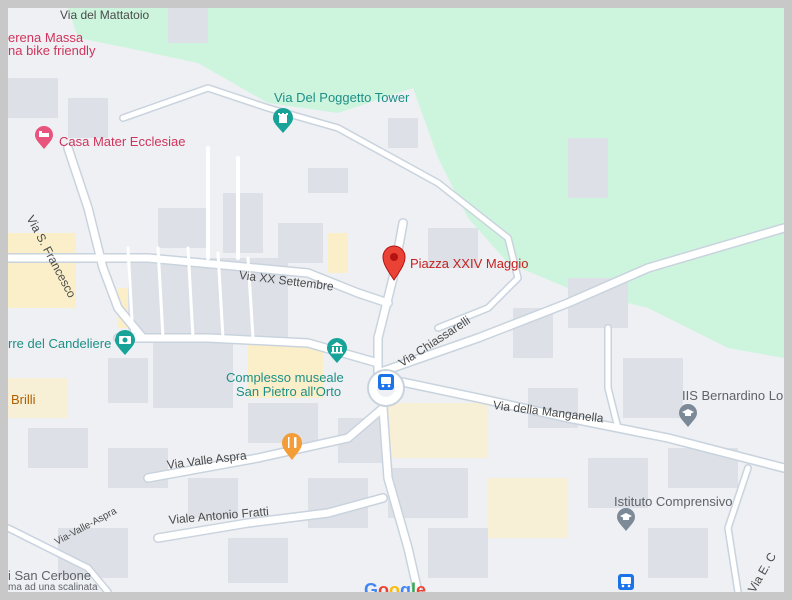  Describe the element at coordinates (283, 121) in the screenshot. I see `tower-icon` at that location.